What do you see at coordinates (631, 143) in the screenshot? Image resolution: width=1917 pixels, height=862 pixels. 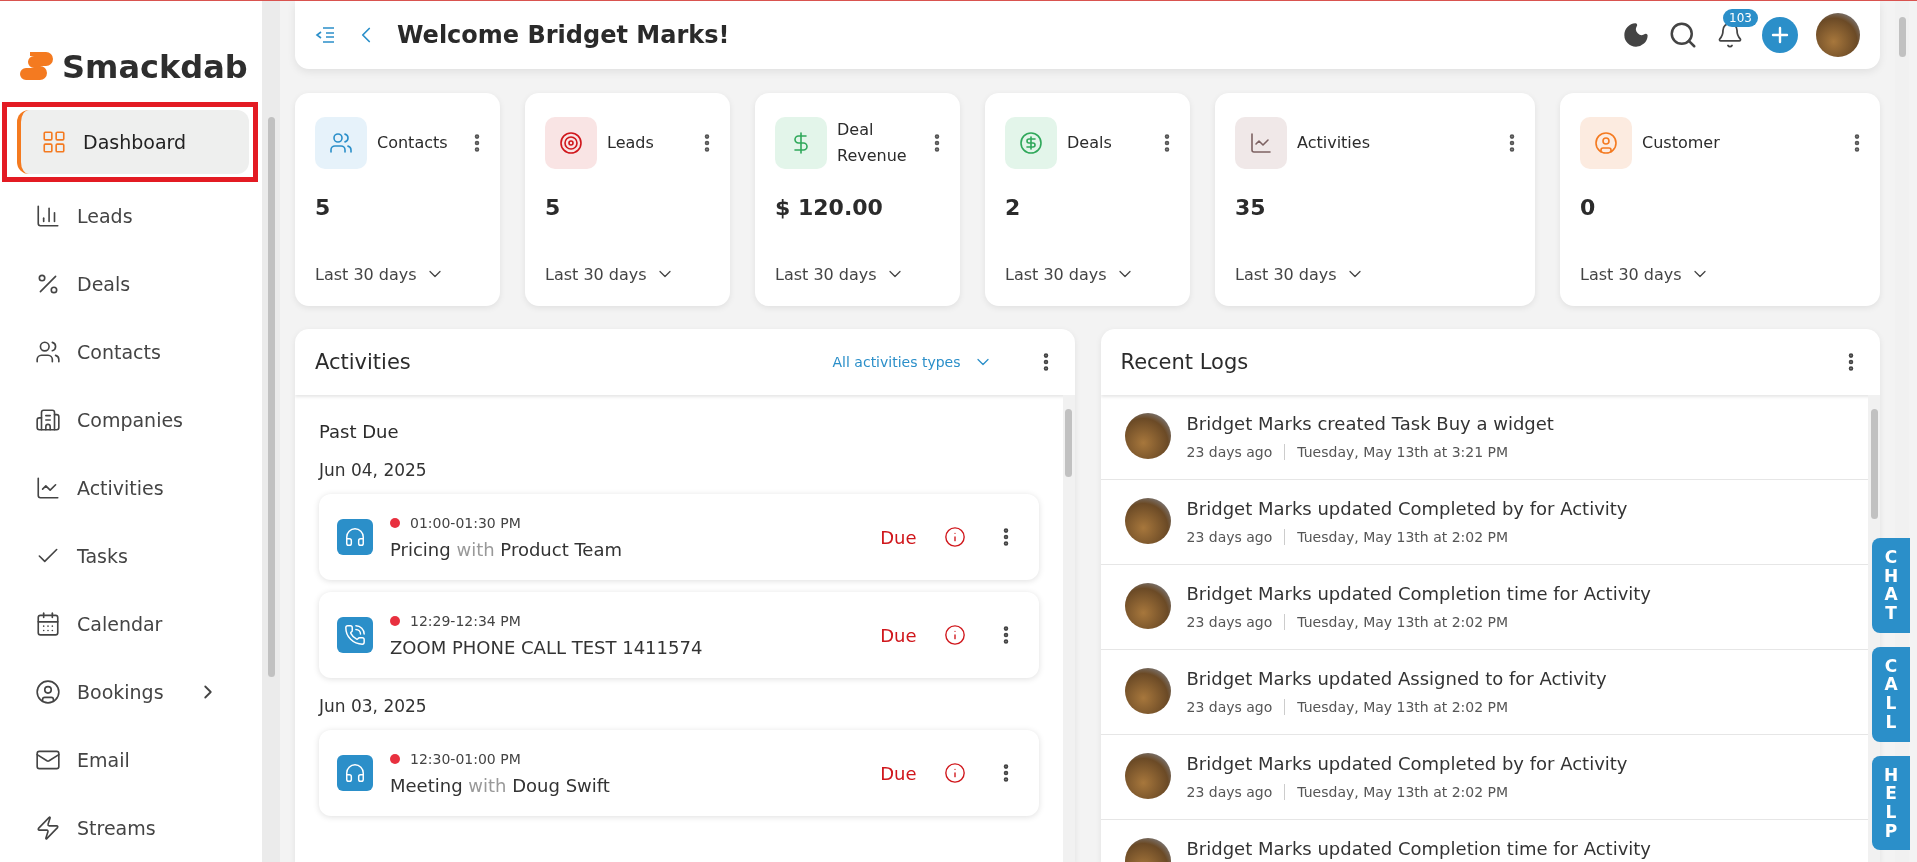 I see `stat-title: Leads` at bounding box center [631, 143].